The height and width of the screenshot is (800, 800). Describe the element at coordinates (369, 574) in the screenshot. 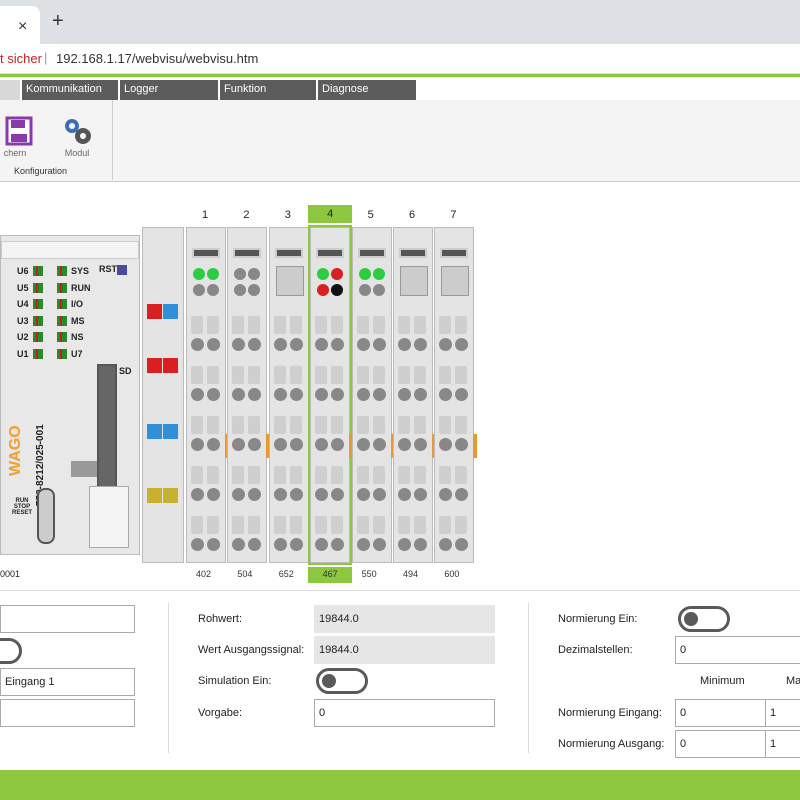

I see `module-label: 550` at that location.